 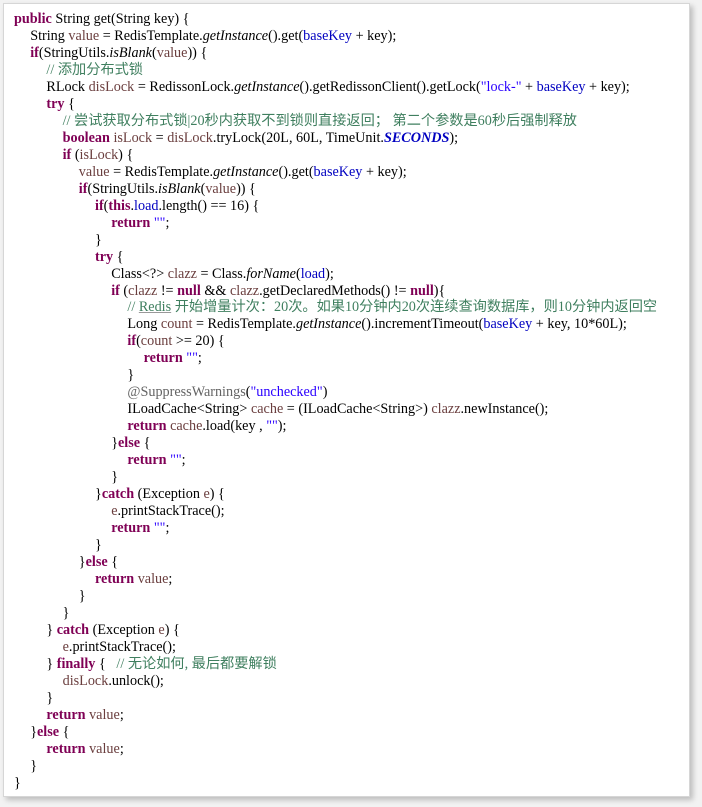 What do you see at coordinates (286, 392) in the screenshot?
I see `code-token: "unchecked"` at bounding box center [286, 392].